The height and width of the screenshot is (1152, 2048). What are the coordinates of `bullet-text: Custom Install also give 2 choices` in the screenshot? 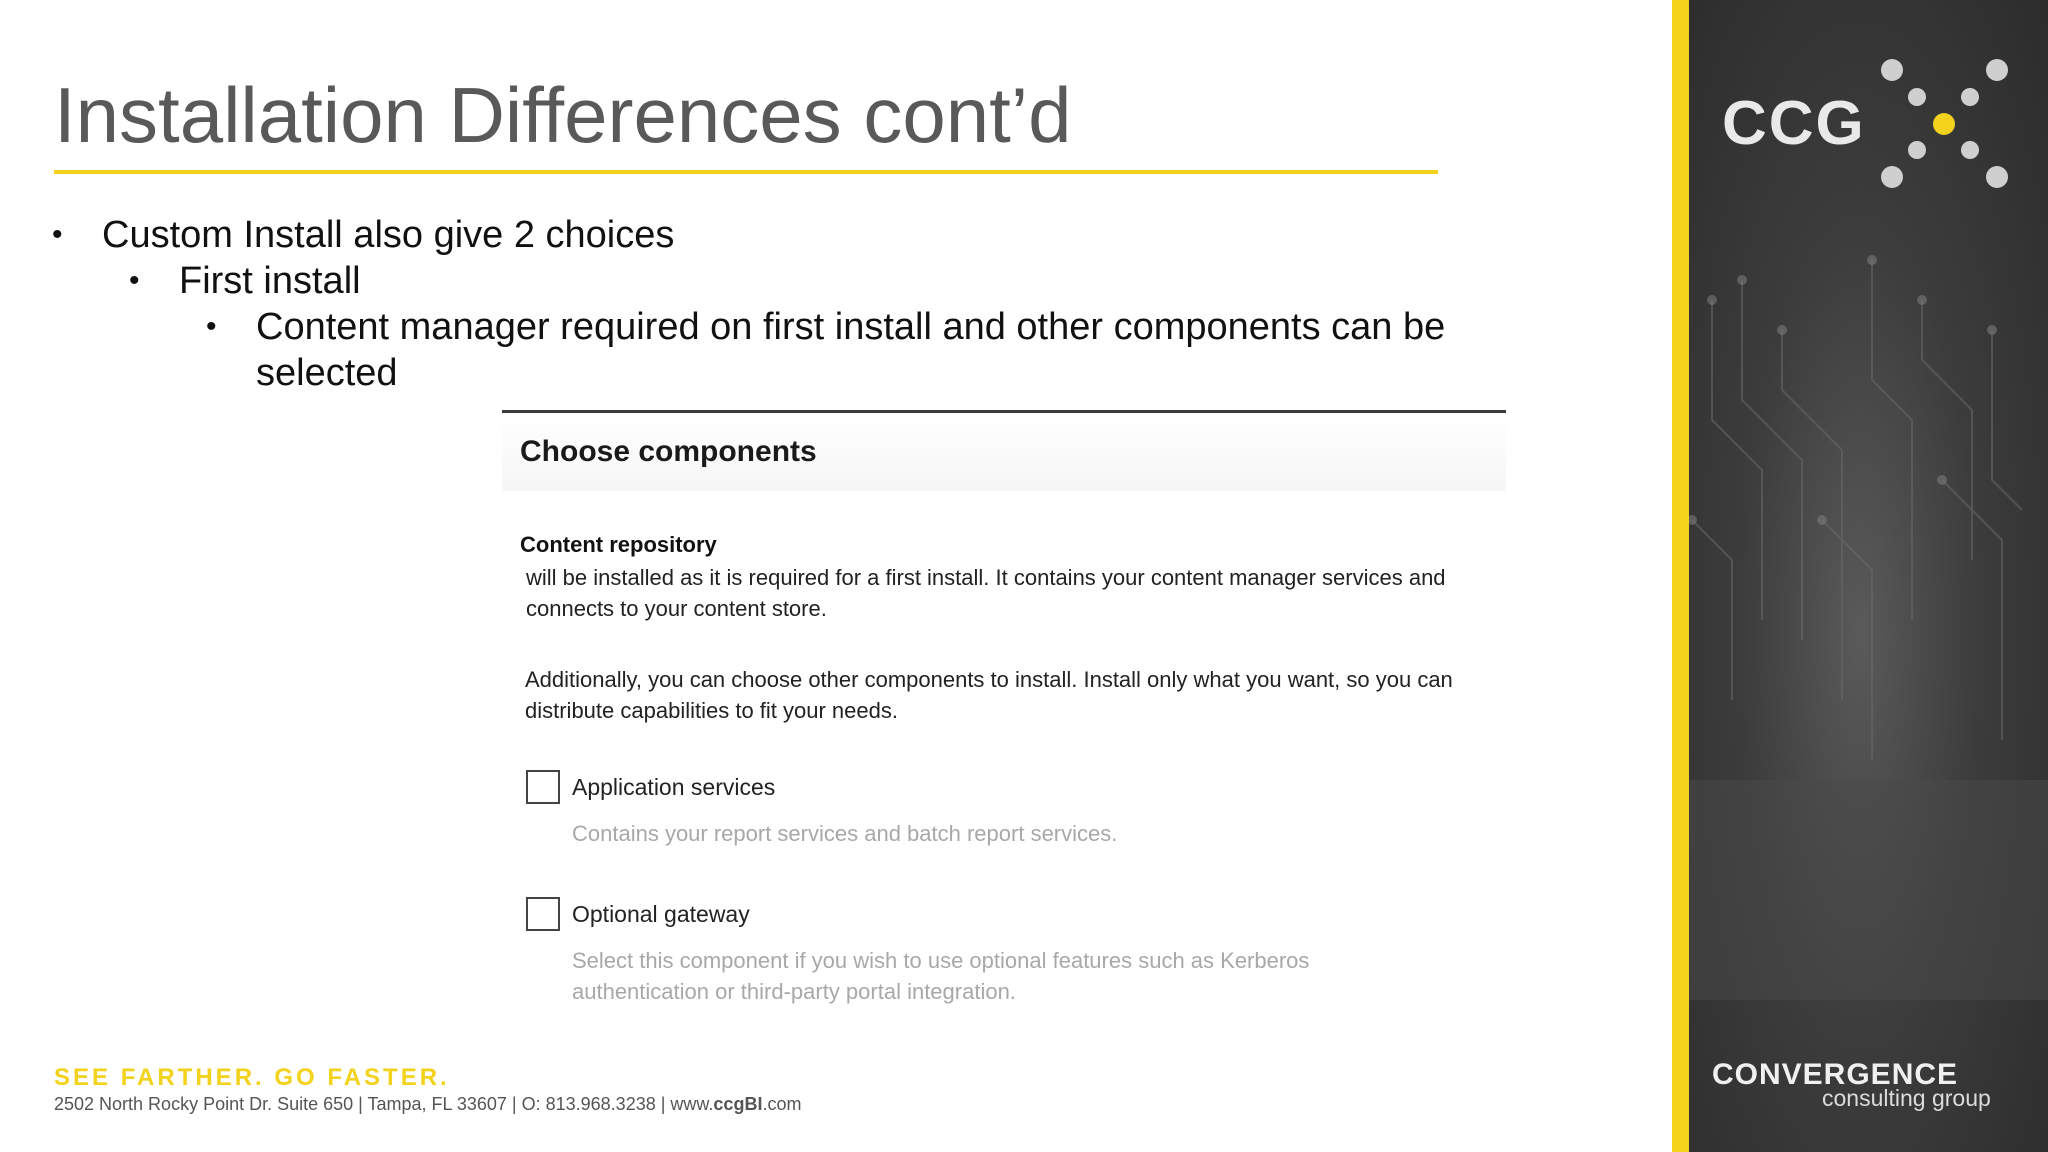 It's located at (388, 235).